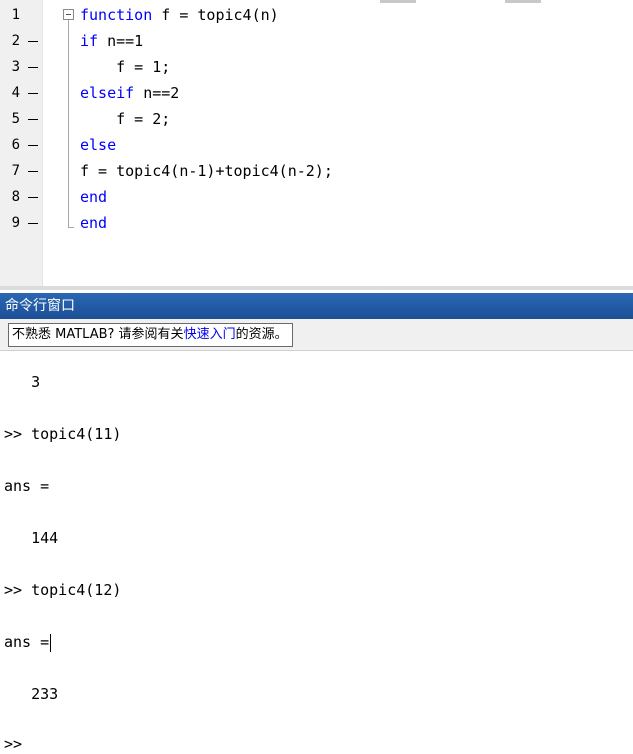  I want to click on code-text: elseif n==2, so click(129, 93).